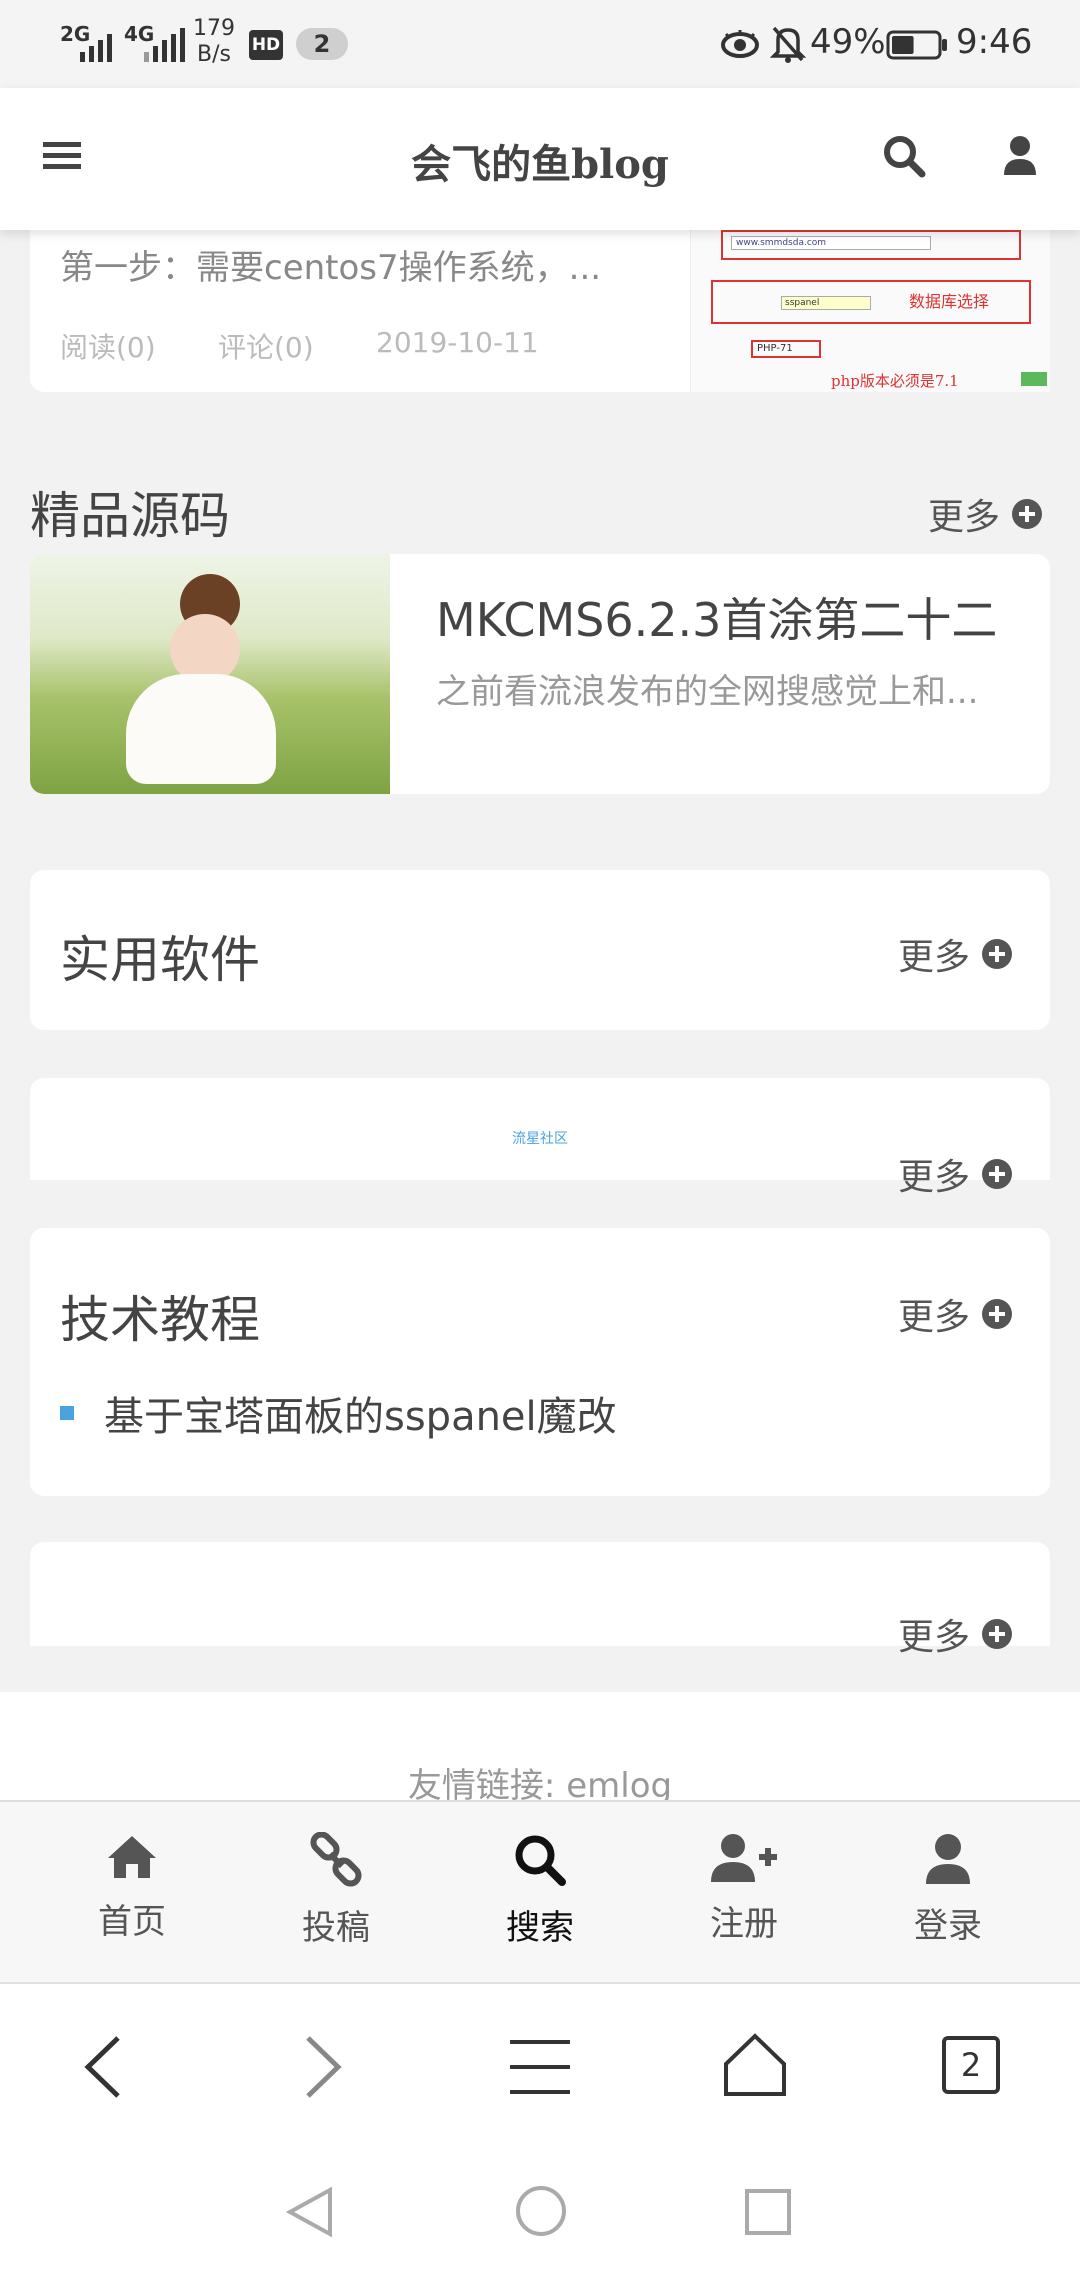 This screenshot has width=1080, height=2280. I want to click on browser-toolbar: 2, so click(540, 2067).